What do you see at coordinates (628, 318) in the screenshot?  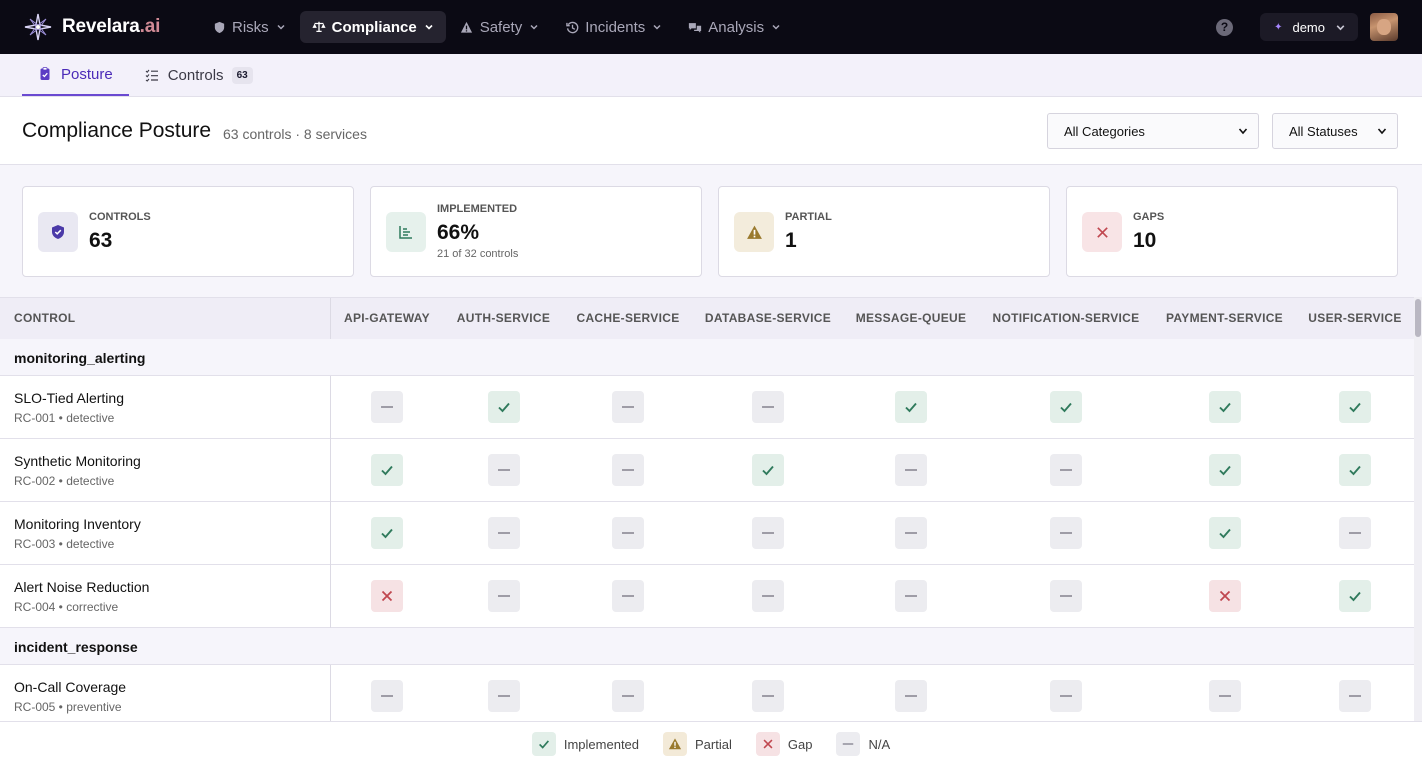 I see `column-header-service: CACHE-SERVICE` at bounding box center [628, 318].